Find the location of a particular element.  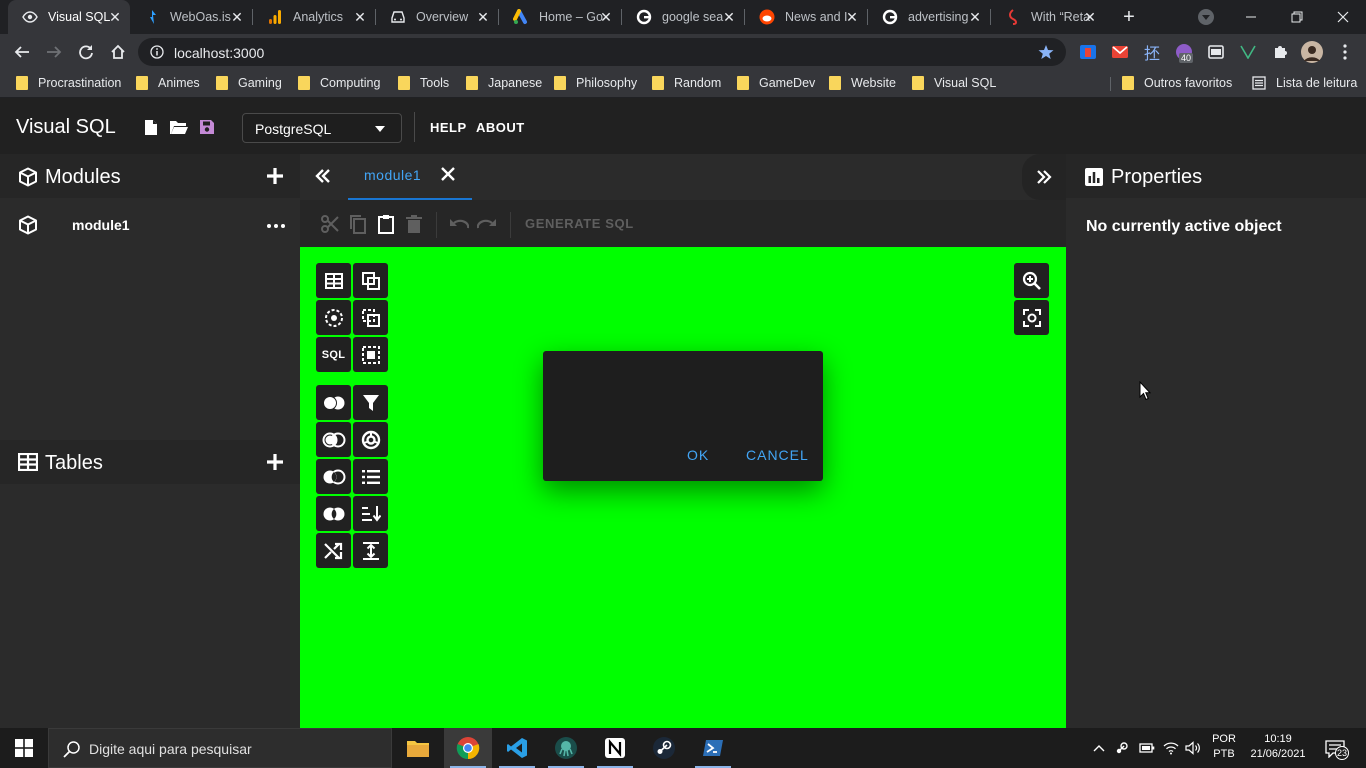

help-button: HELP is located at coordinates (448, 127).